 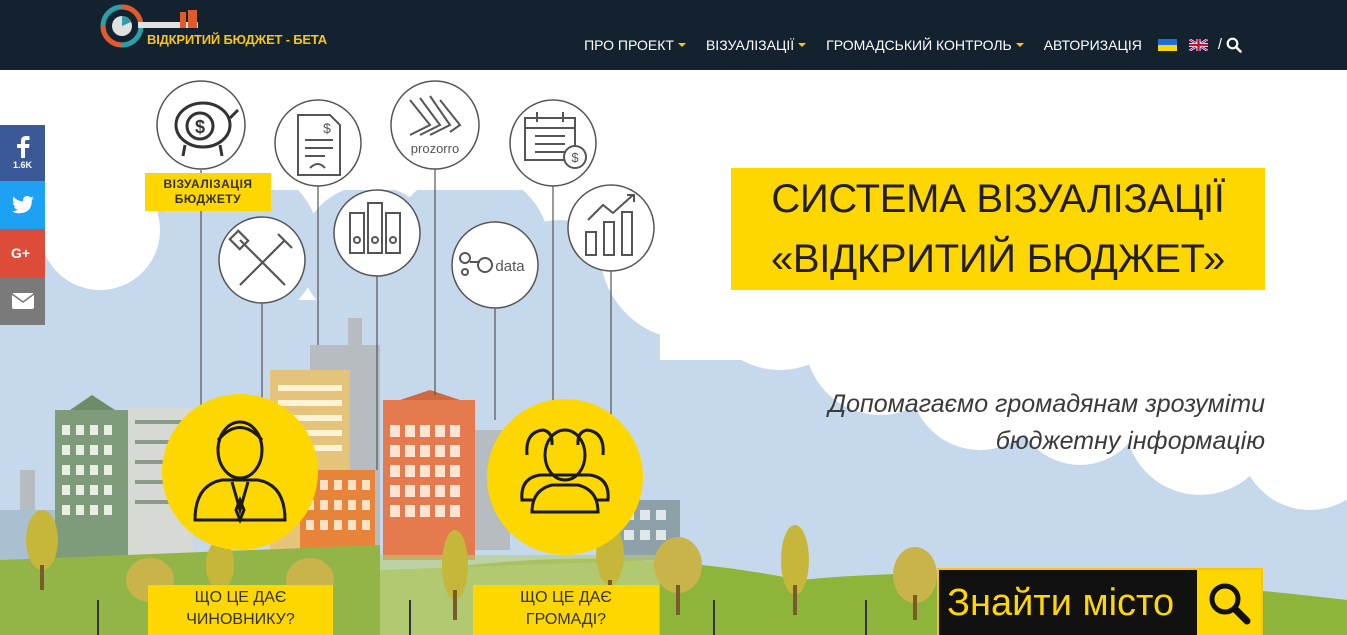 I want to click on twitter-share-button, so click(x=22, y=205).